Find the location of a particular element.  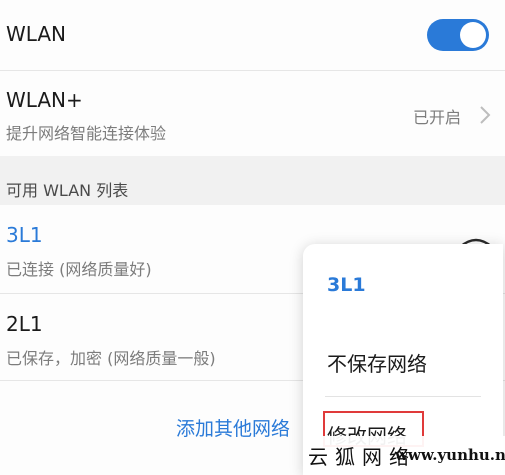

wlan-plus-description: 提升网络智能连接体验 is located at coordinates (86, 133).